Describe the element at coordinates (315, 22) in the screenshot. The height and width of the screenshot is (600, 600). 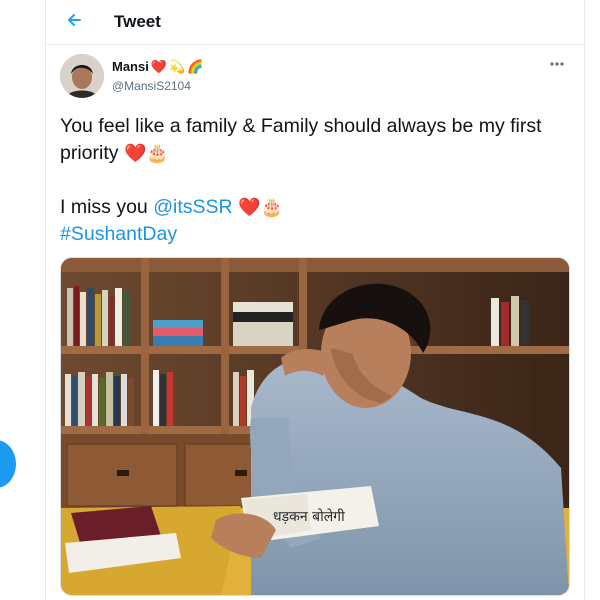
I see `page-header: Tweet` at that location.